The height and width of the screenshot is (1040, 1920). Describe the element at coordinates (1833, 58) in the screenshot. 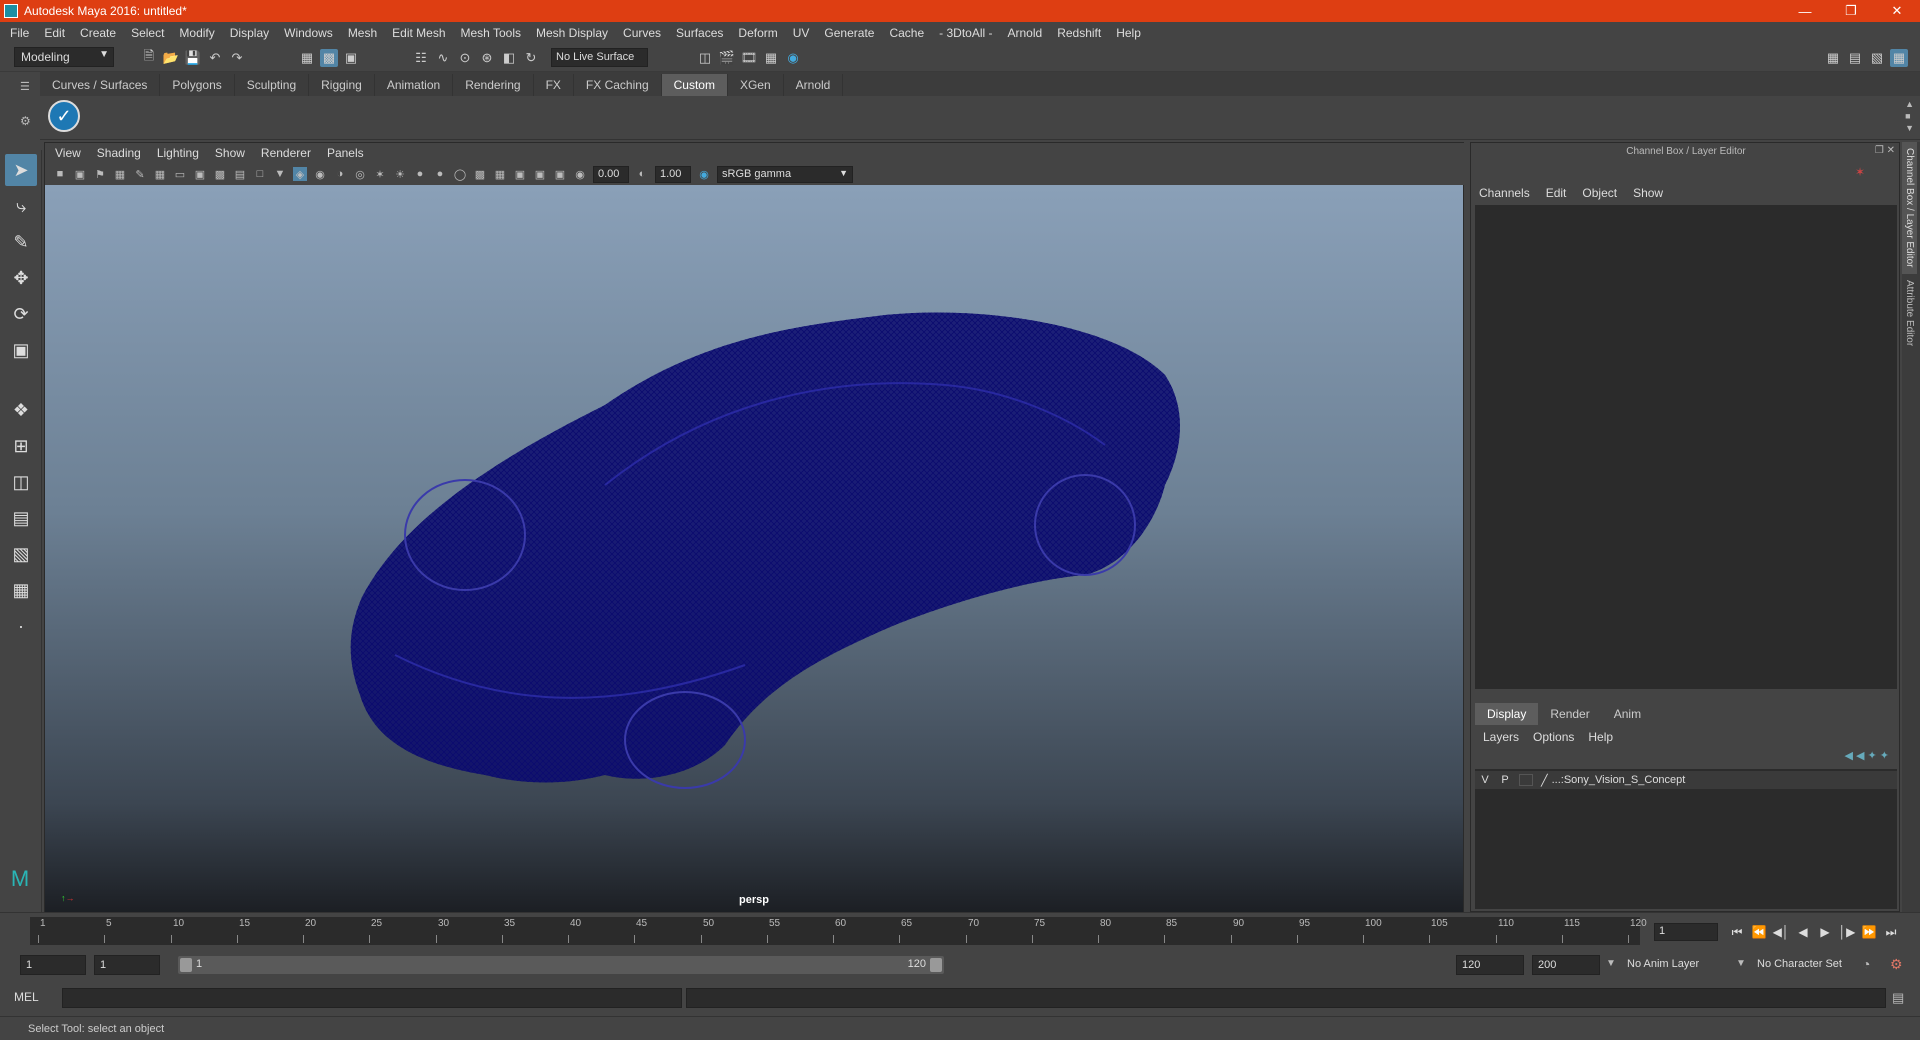

I see `modeling-toolkit-icon: ▦` at that location.